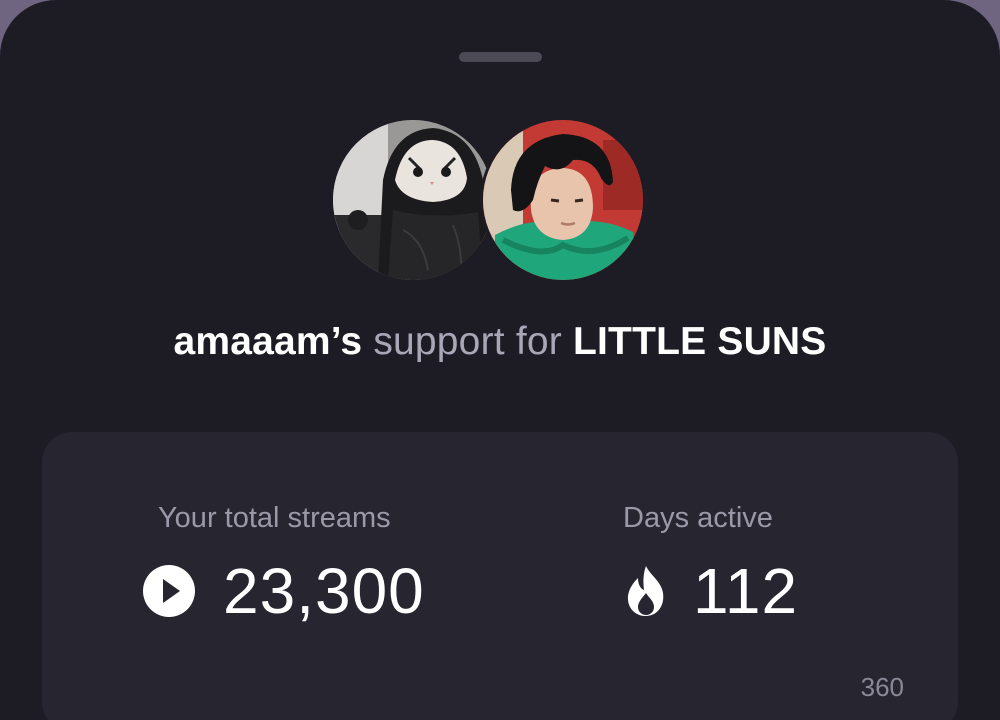 The width and height of the screenshot is (1000, 720). Describe the element at coordinates (500, 57) in the screenshot. I see `sheet-drag-handle` at that location.